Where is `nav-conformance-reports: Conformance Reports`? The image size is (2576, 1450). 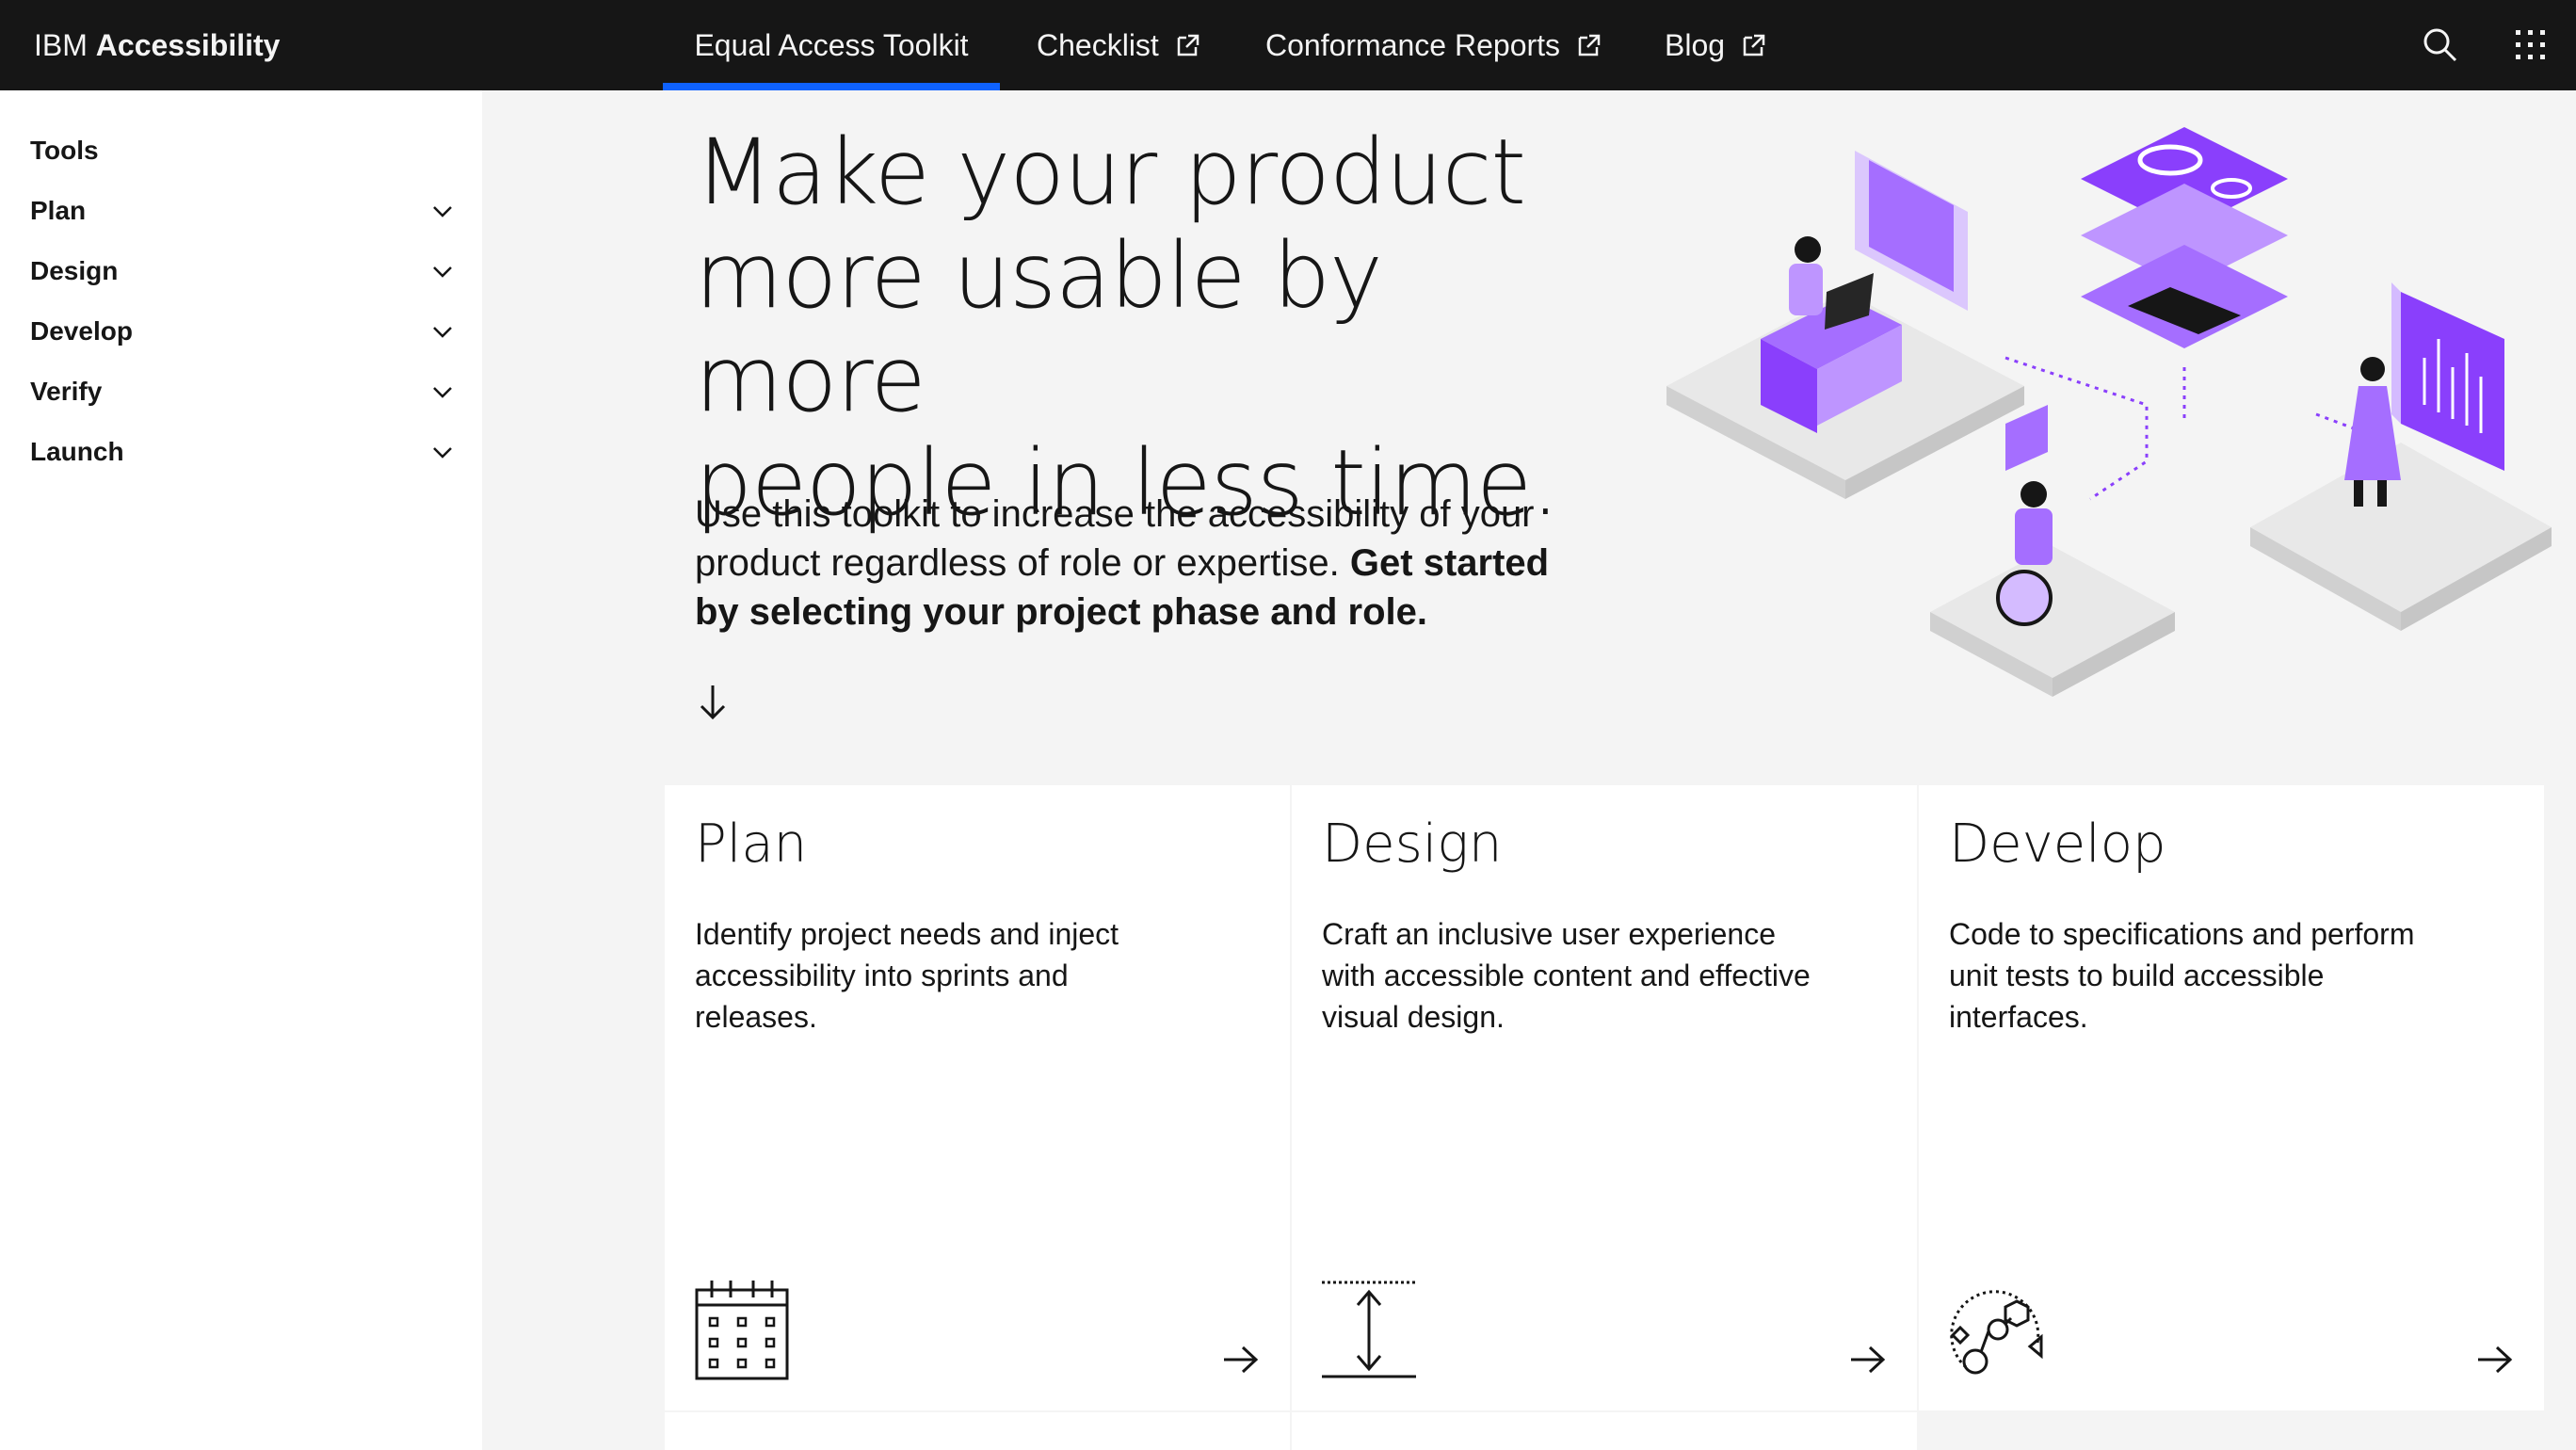
nav-conformance-reports: Conformance Reports is located at coordinates (1433, 45).